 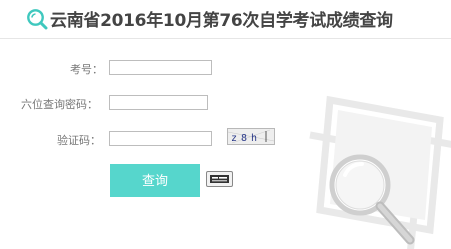 What do you see at coordinates (37, 19) in the screenshot?
I see `search-icon` at bounding box center [37, 19].